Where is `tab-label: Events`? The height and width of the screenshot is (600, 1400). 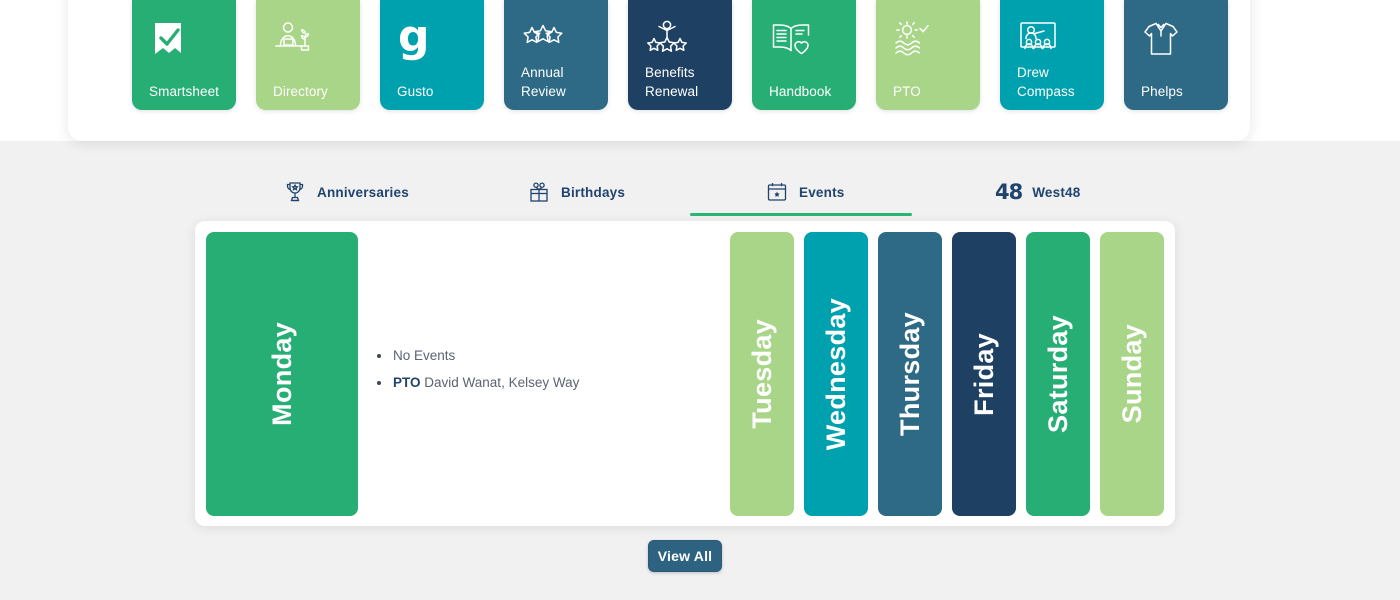
tab-label: Events is located at coordinates (822, 192).